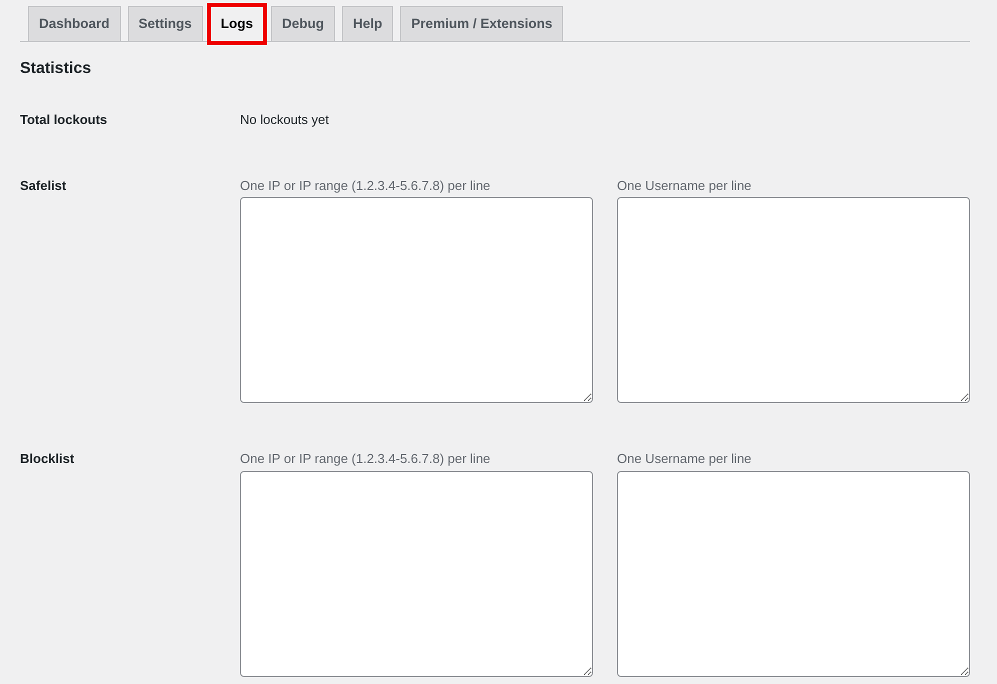 This screenshot has width=997, height=684. What do you see at coordinates (44, 185) in the screenshot?
I see `field-label: Safelist` at bounding box center [44, 185].